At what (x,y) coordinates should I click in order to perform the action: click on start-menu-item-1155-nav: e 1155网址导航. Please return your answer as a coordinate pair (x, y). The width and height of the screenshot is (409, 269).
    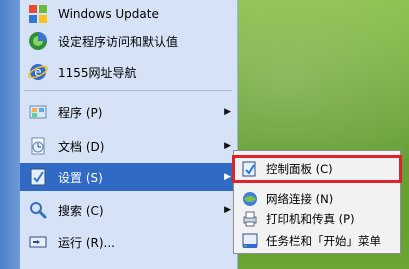
    Looking at the image, I should click on (128, 72).